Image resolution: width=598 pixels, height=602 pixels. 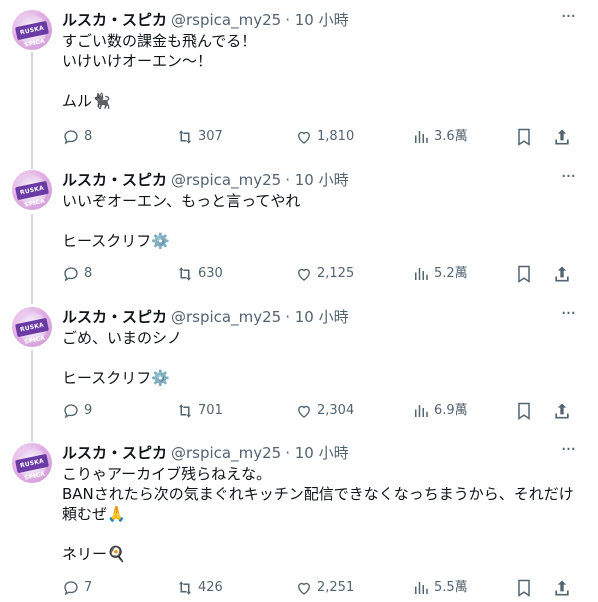 I want to click on reply-button: 7, so click(x=77, y=588).